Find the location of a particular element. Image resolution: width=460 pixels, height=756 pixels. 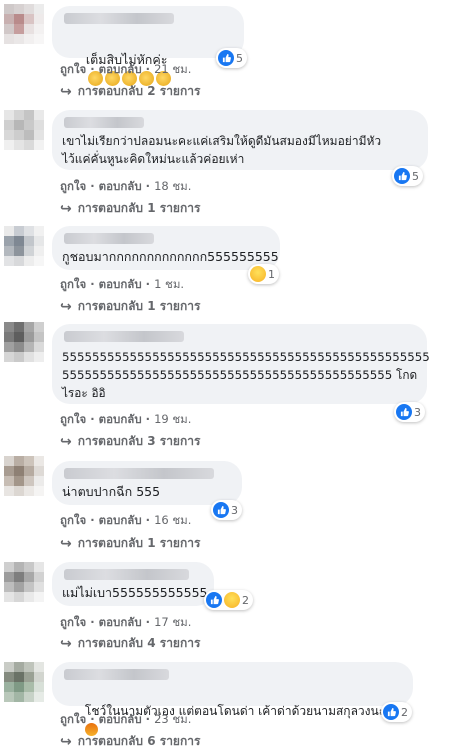

view-replies-link: ↪ การตอบกลับ 3 รายการ is located at coordinates (130, 441).